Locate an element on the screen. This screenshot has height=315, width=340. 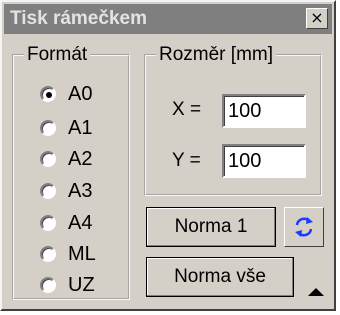
swap-dimensions-button is located at coordinates (304, 227).